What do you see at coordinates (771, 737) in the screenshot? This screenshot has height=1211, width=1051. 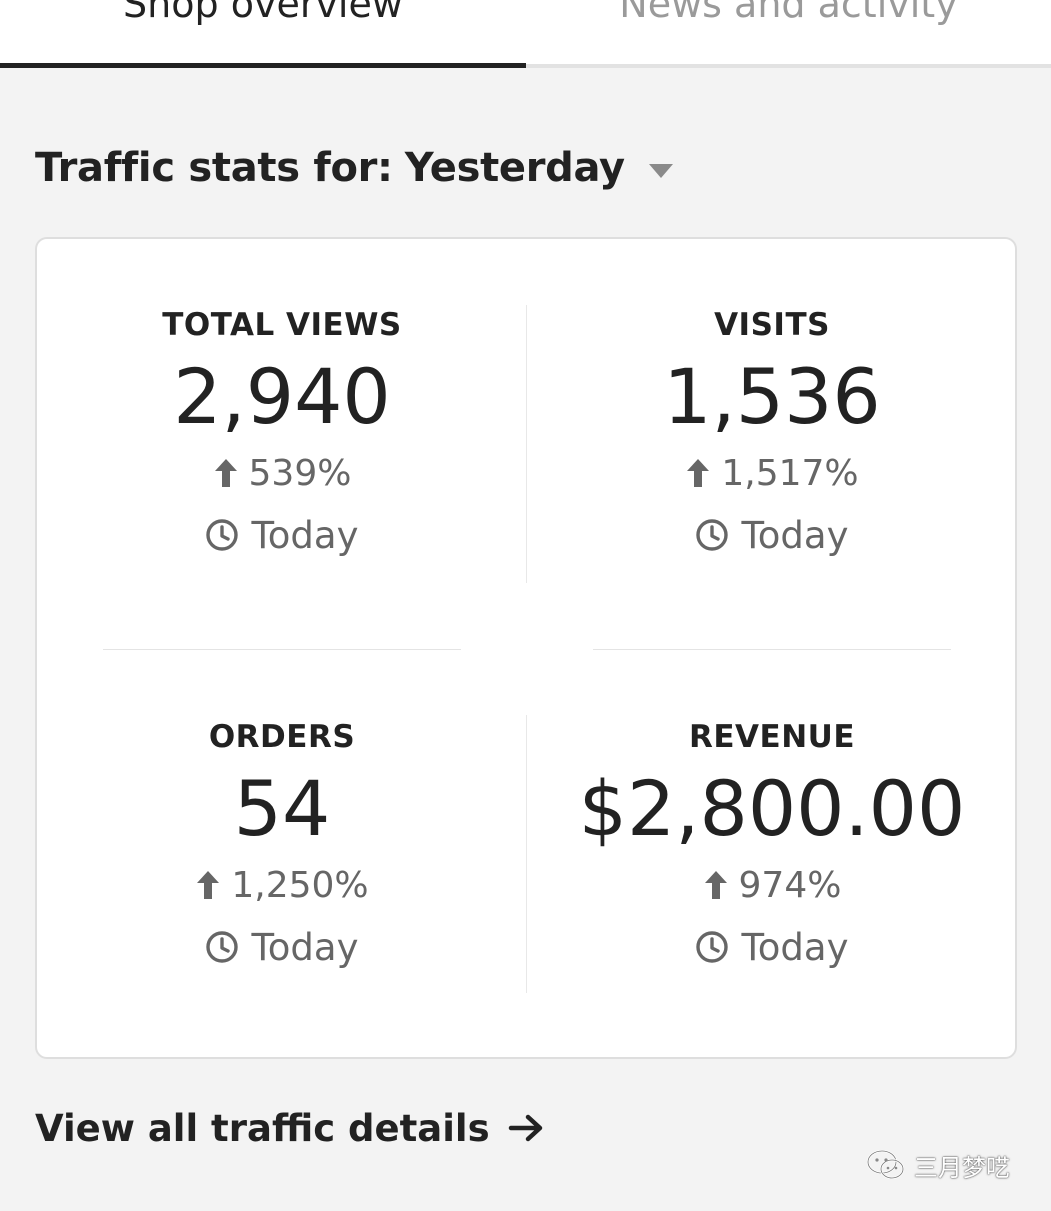 I see `stat-label: REVENUE` at bounding box center [771, 737].